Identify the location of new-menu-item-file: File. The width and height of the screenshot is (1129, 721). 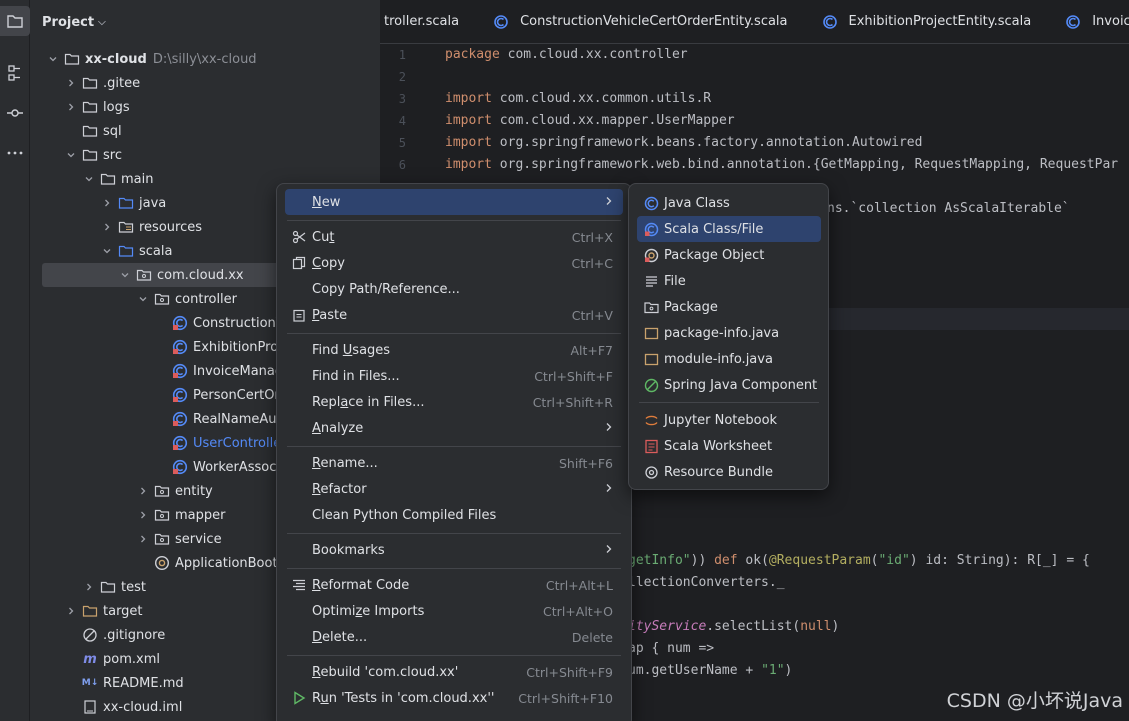
(729, 281).